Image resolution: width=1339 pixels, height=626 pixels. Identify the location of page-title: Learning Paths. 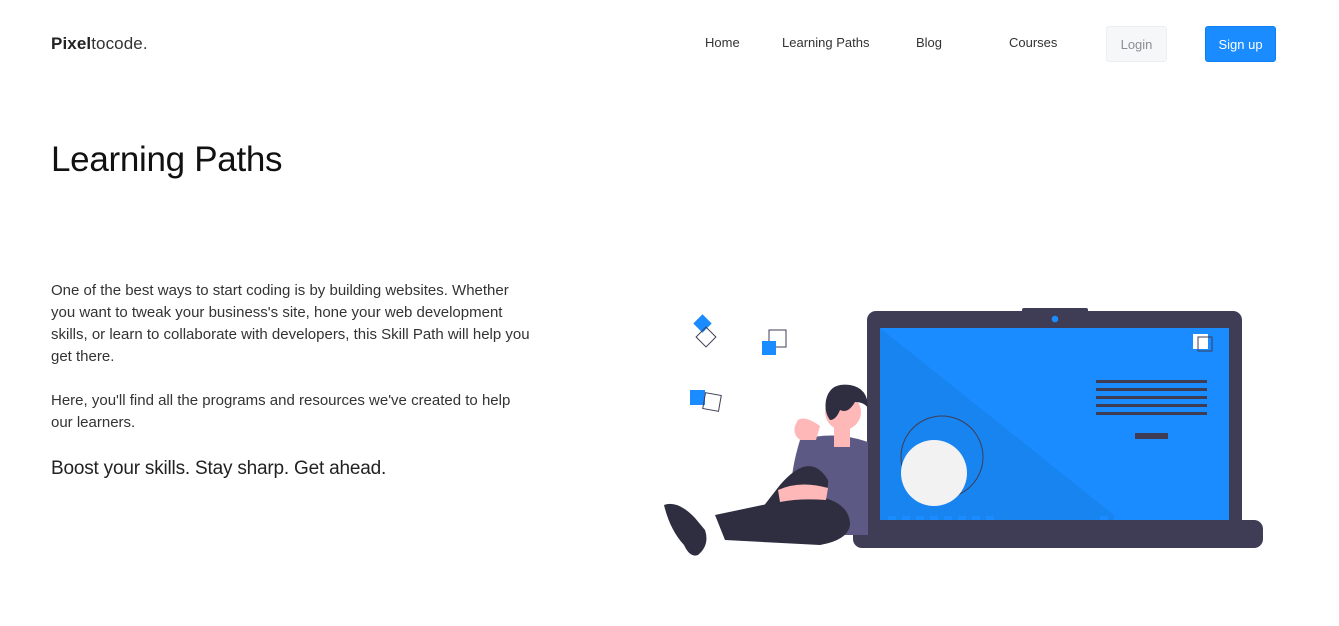
(167, 159).